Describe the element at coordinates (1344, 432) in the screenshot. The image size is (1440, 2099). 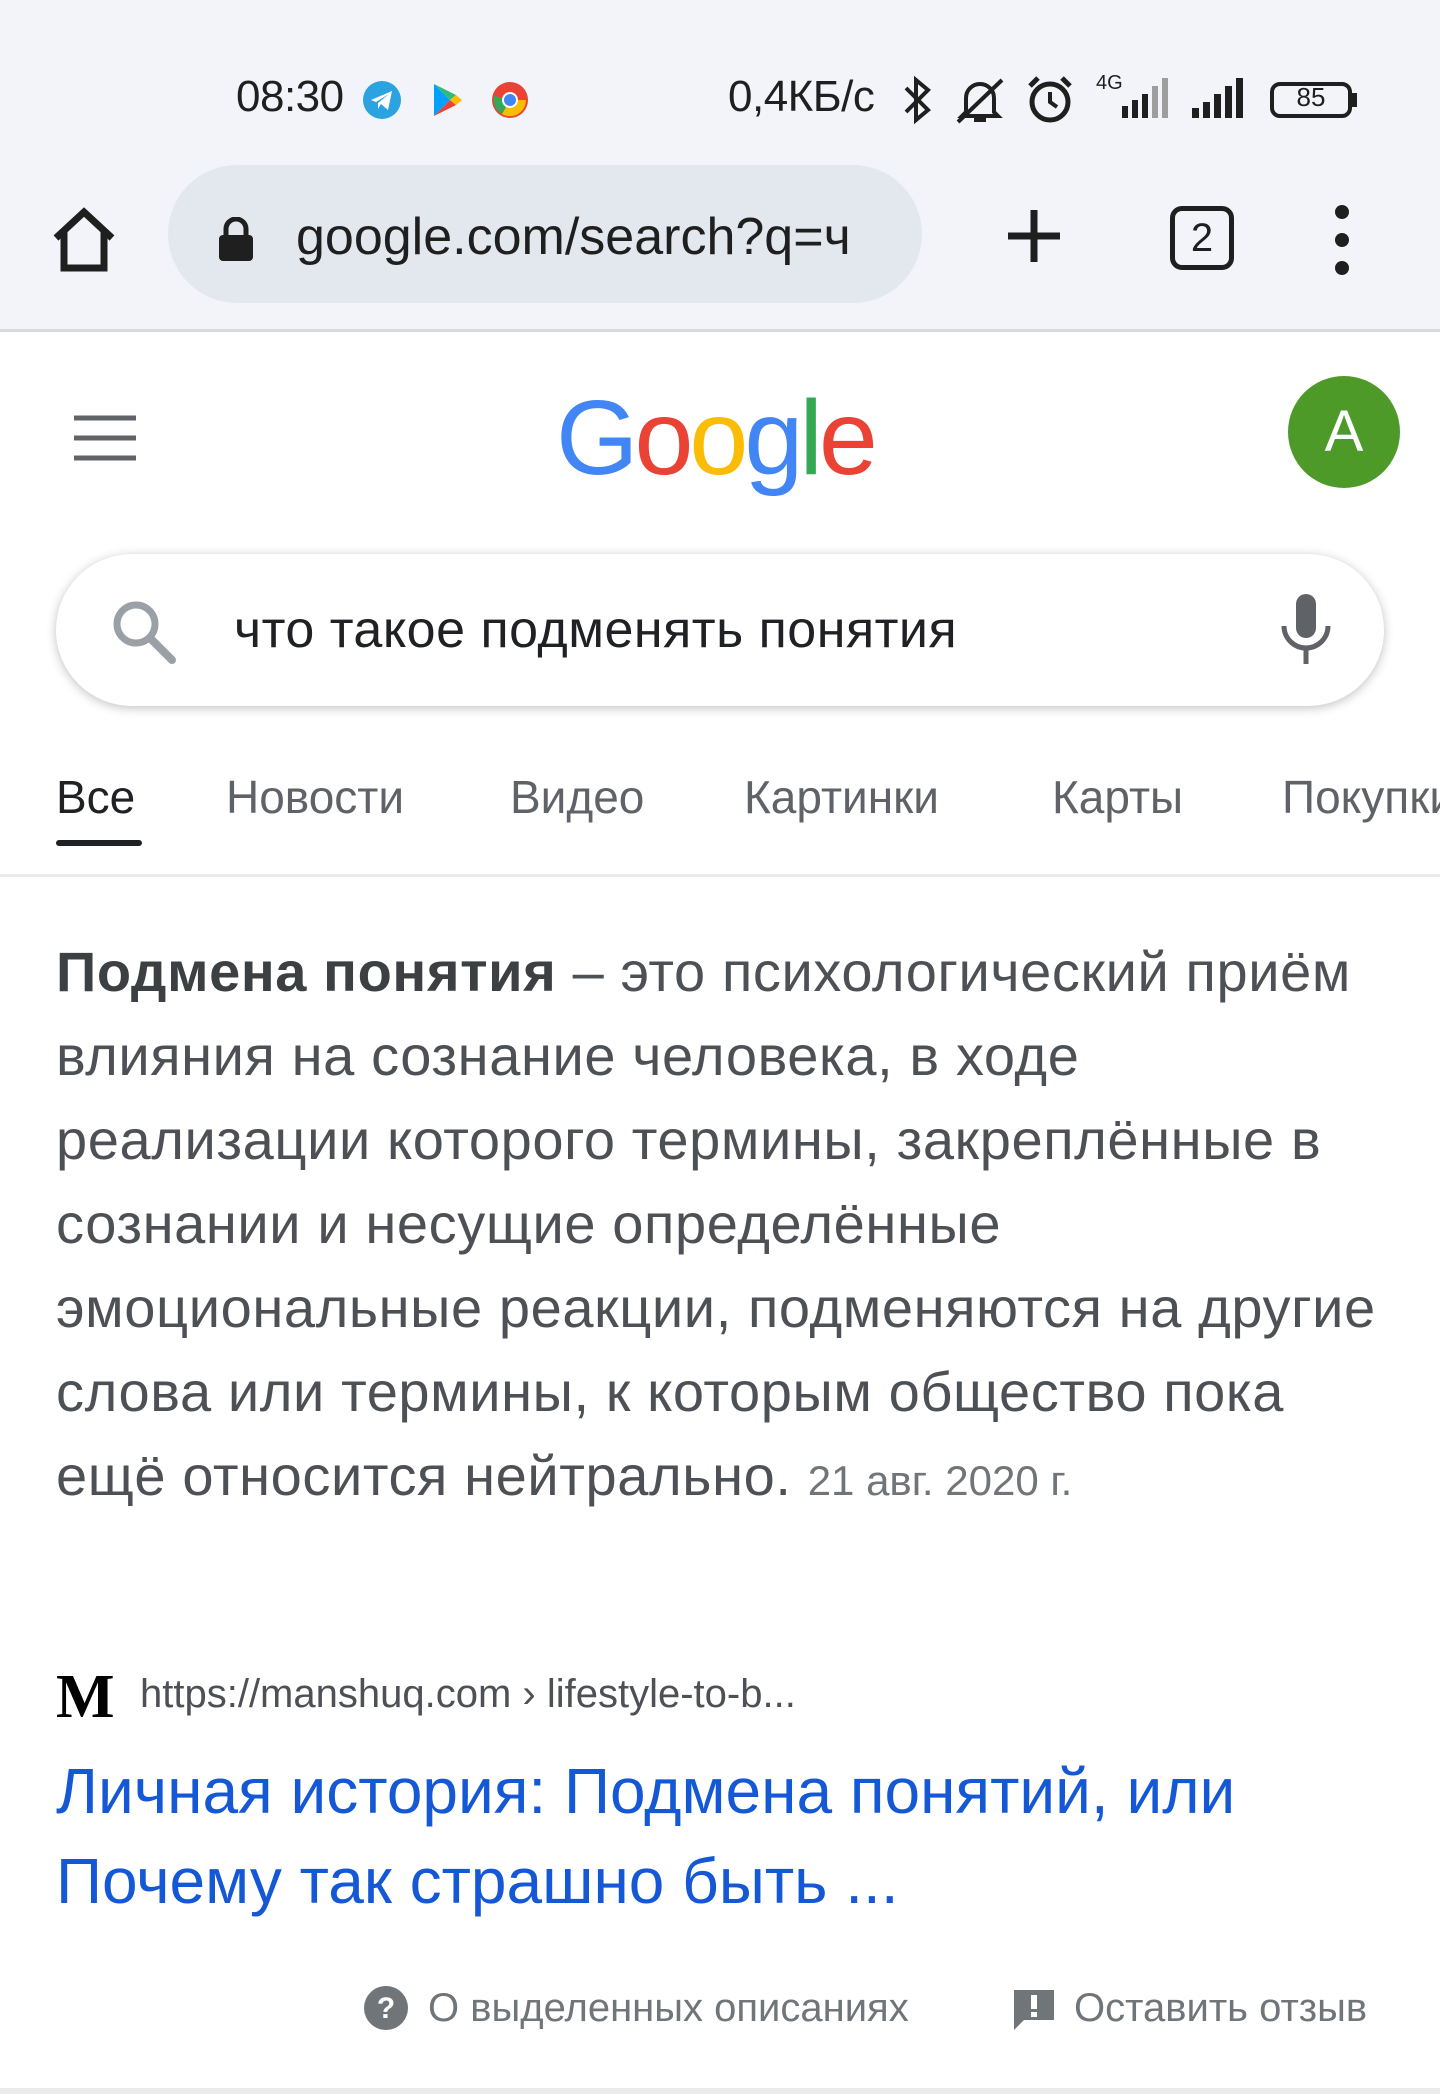
I see `account-avatar: A` at that location.